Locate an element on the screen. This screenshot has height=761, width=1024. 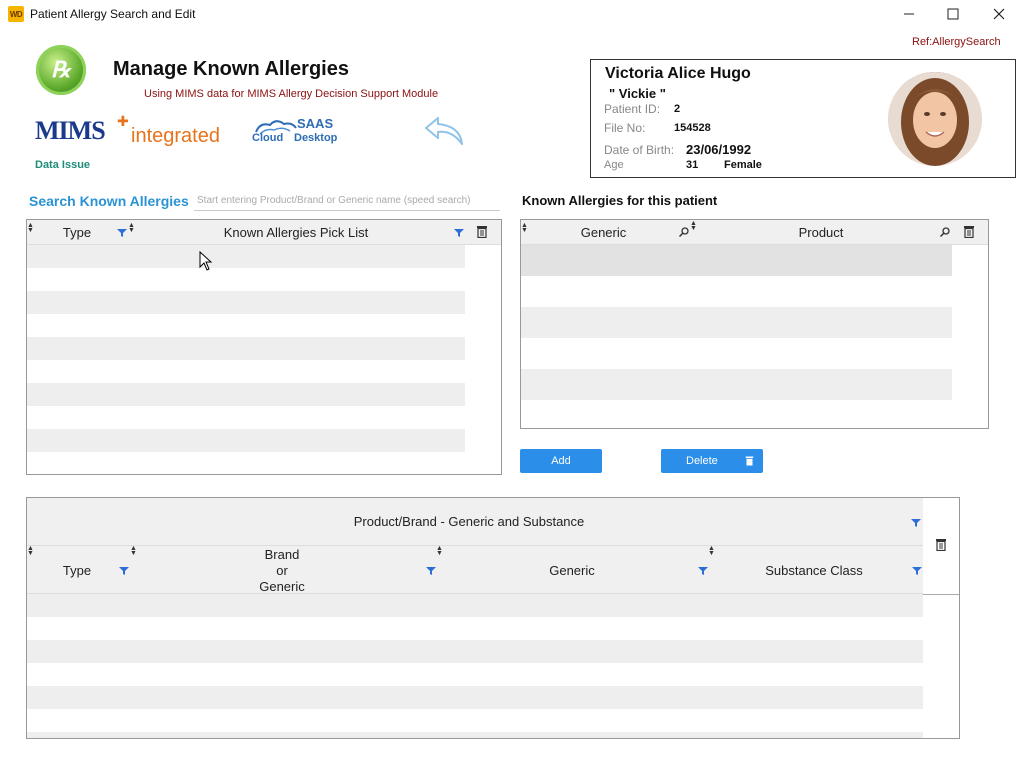
close-icon is located at coordinates (999, 14).